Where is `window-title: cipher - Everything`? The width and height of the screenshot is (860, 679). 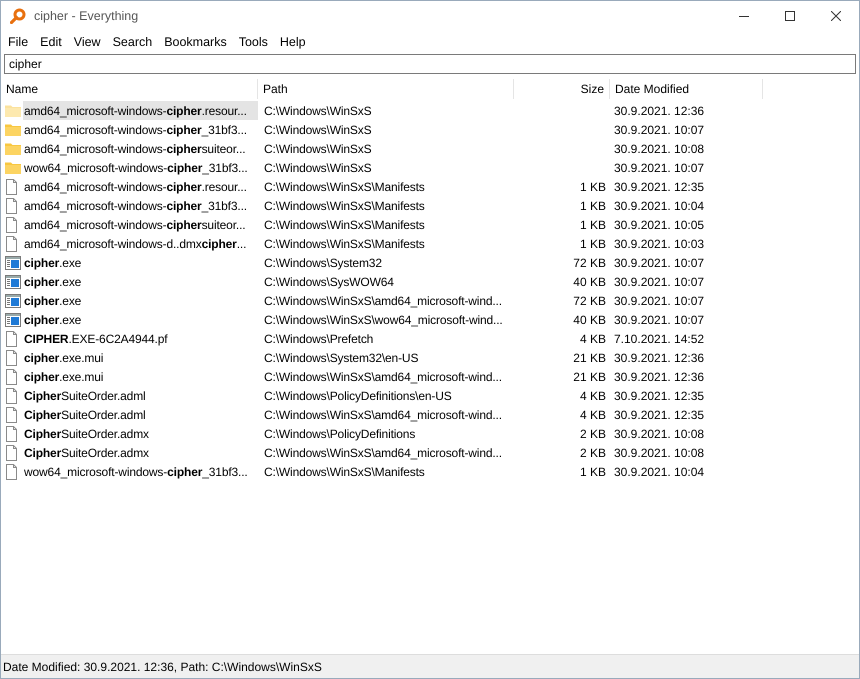 window-title: cipher - Everything is located at coordinates (87, 16).